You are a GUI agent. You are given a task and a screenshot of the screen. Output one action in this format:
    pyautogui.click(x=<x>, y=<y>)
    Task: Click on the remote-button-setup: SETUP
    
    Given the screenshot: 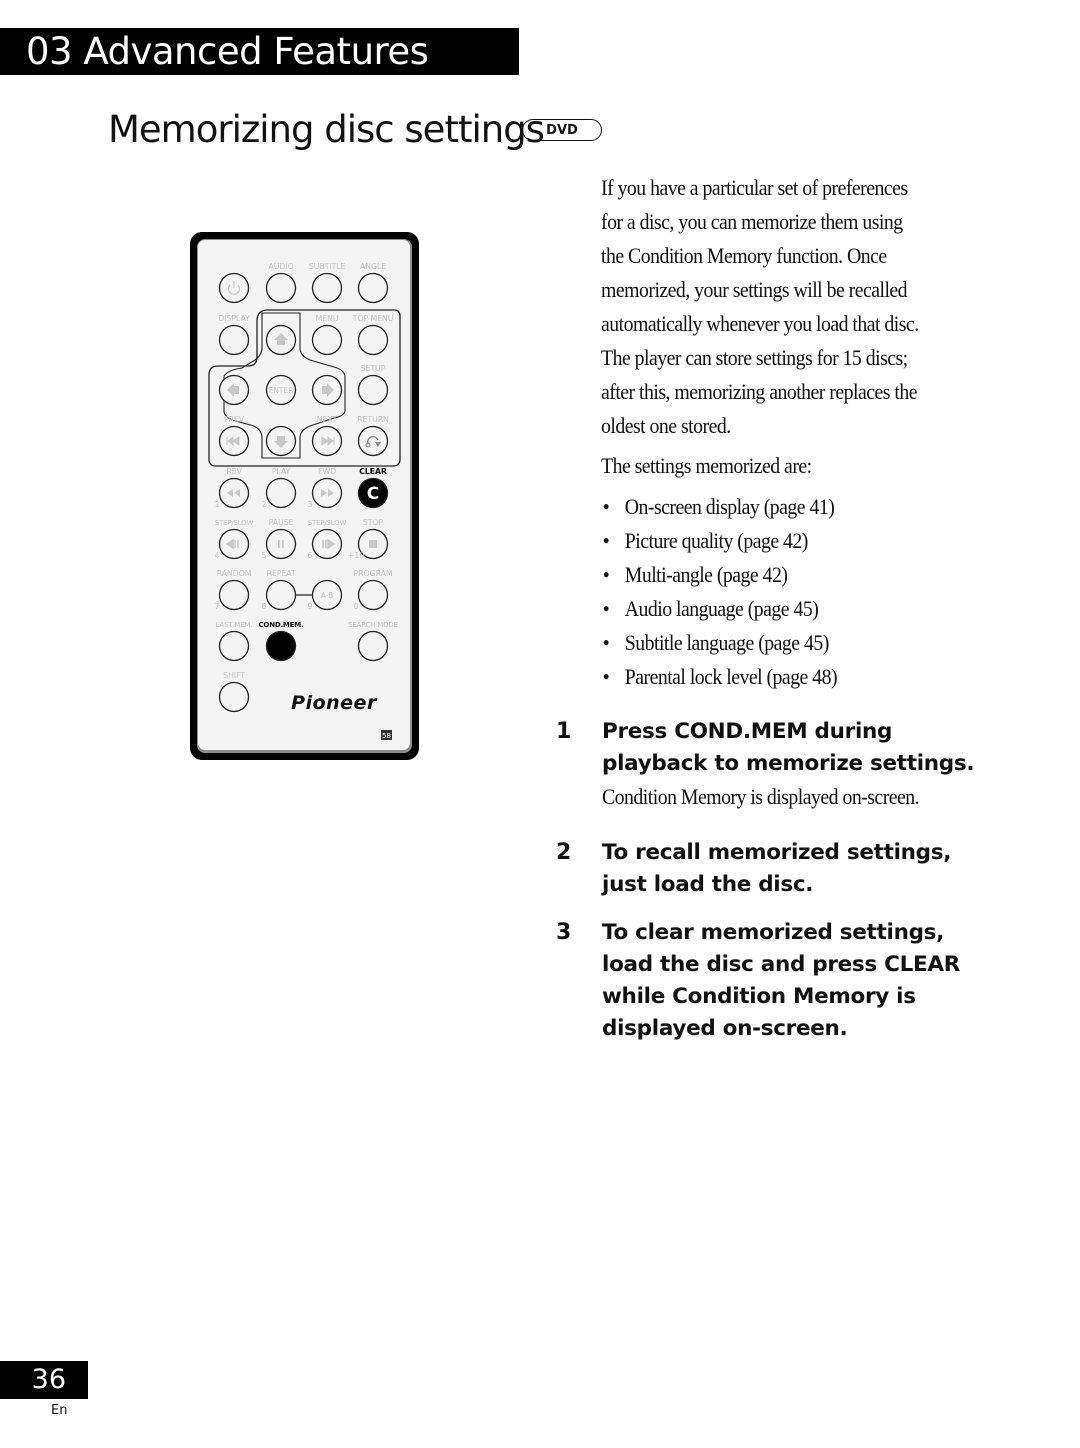 What is the action you would take?
    pyautogui.click(x=373, y=385)
    